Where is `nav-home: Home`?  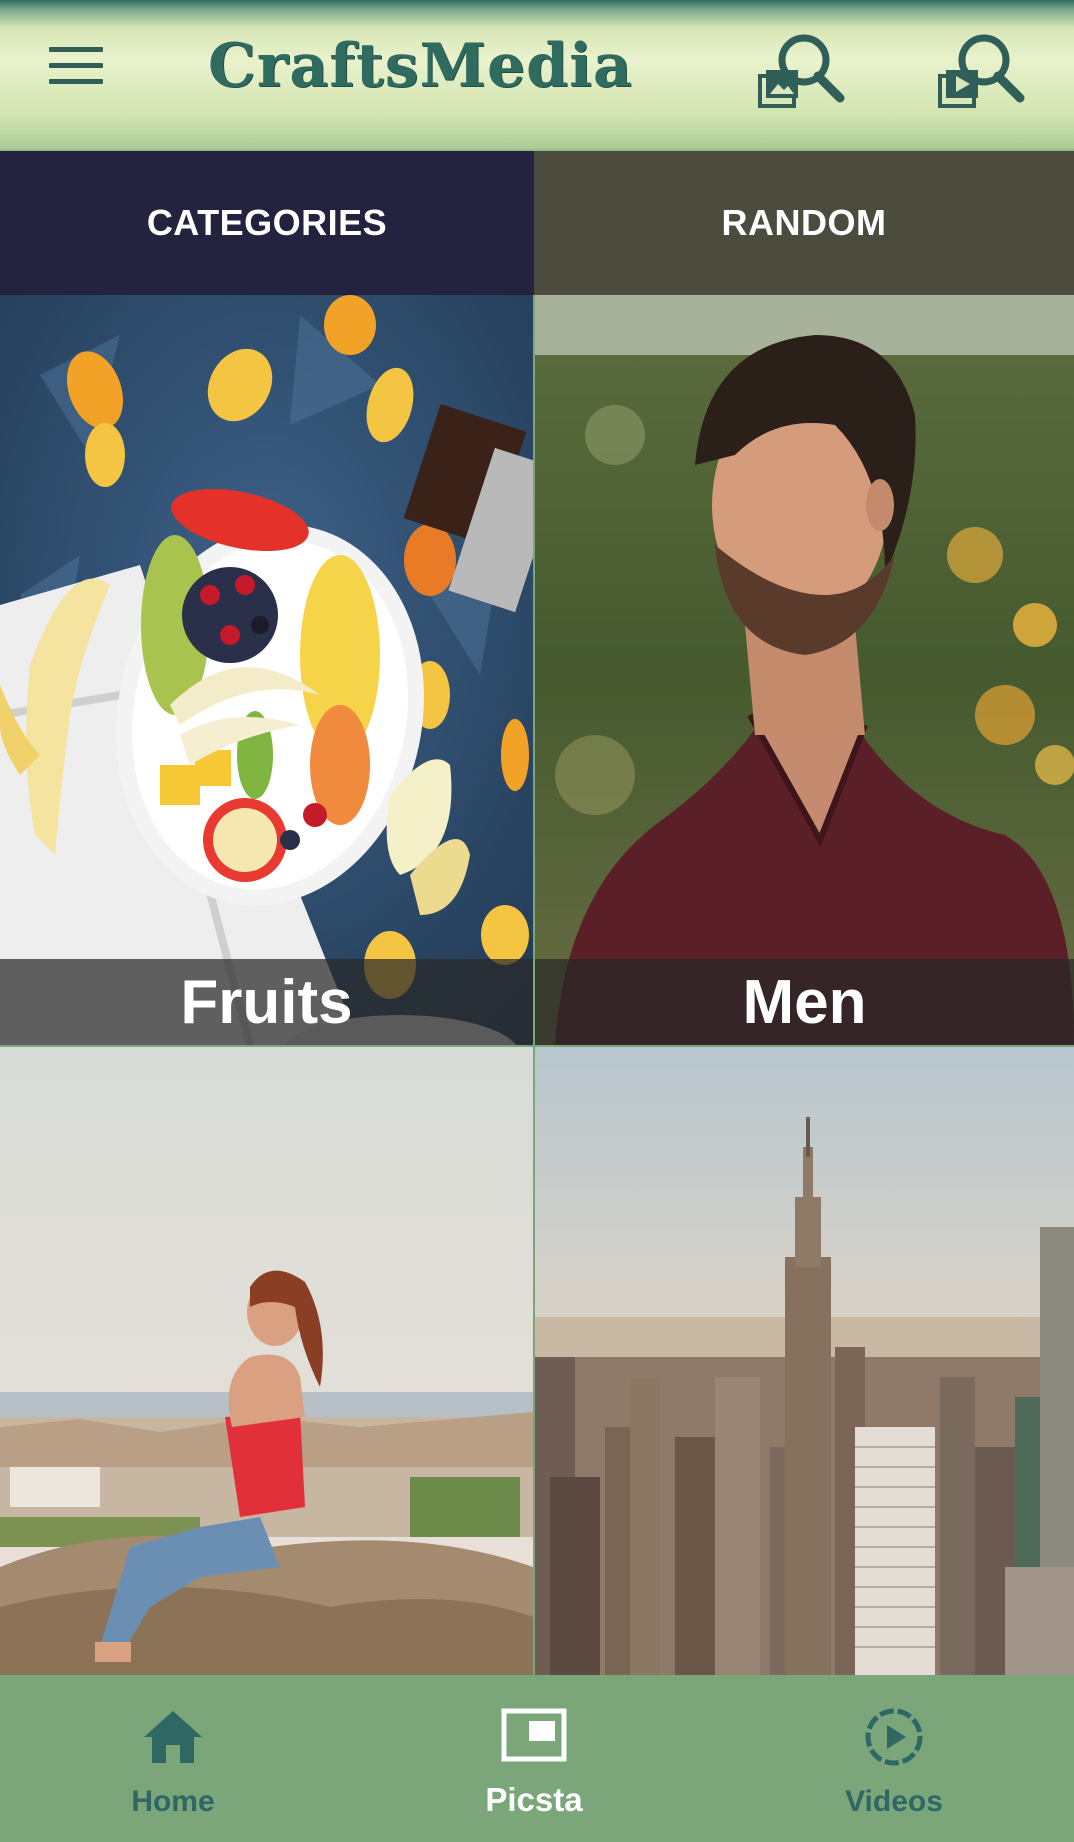
nav-home: Home is located at coordinates (173, 1758).